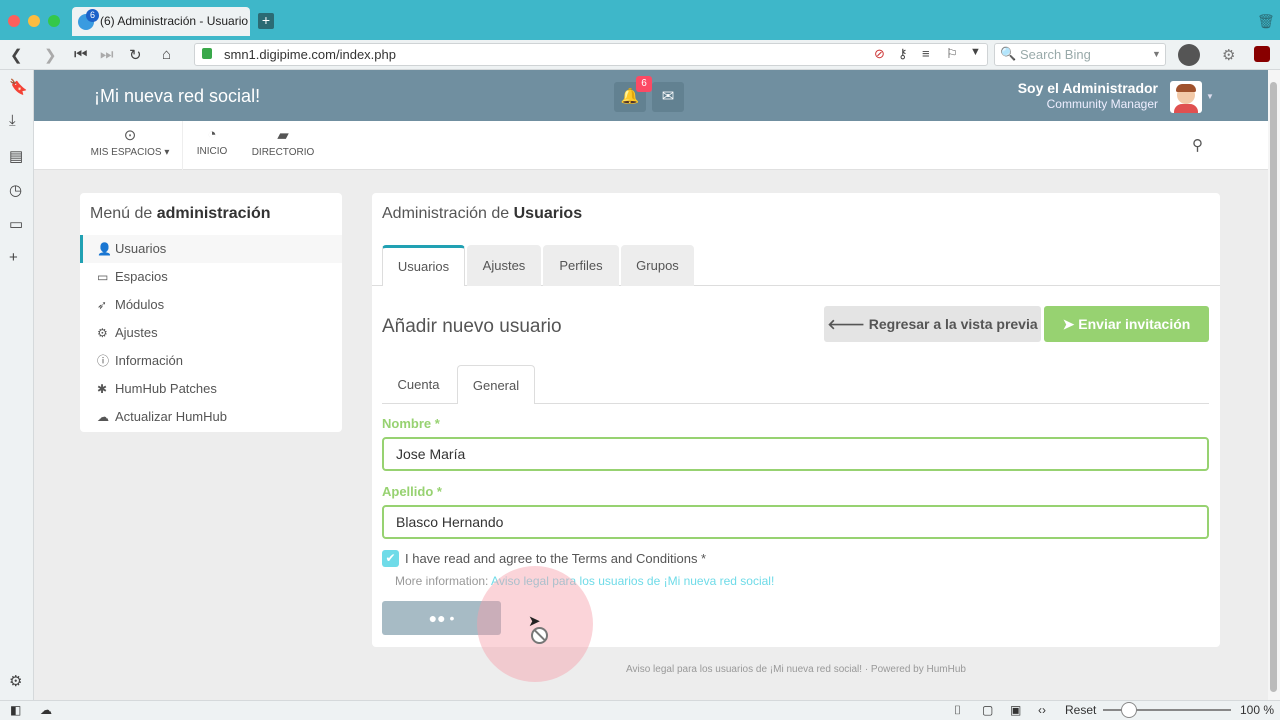 This screenshot has height=720, width=1280. What do you see at coordinates (987, 710) in the screenshot?
I see `window-icon: ▢` at bounding box center [987, 710].